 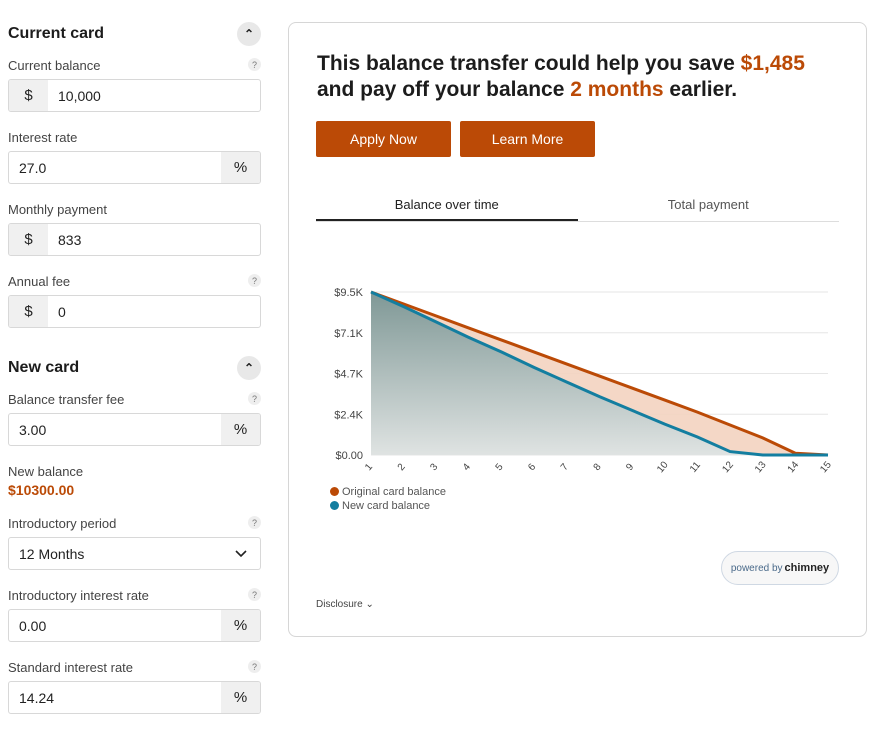 What do you see at coordinates (617, 89) in the screenshot?
I see `months-earlier: 2 months` at bounding box center [617, 89].